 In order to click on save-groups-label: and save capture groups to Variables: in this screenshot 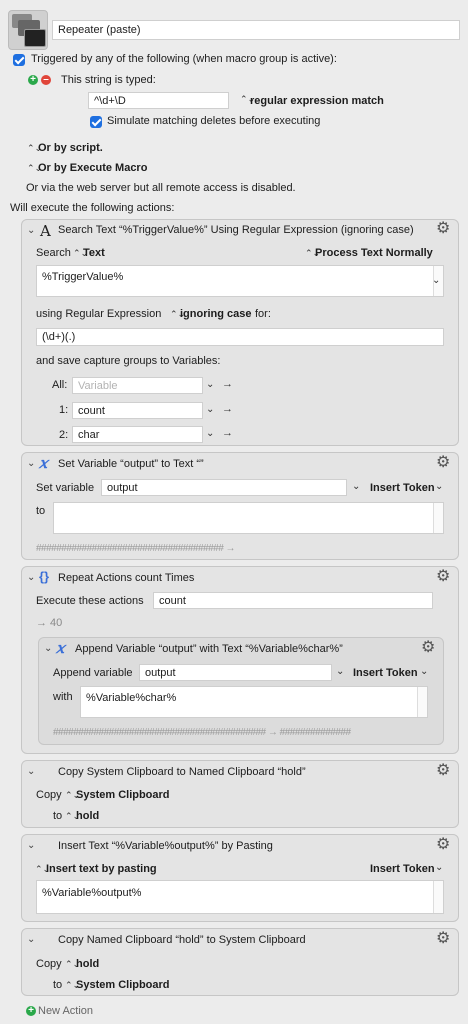, I will do `click(128, 361)`.